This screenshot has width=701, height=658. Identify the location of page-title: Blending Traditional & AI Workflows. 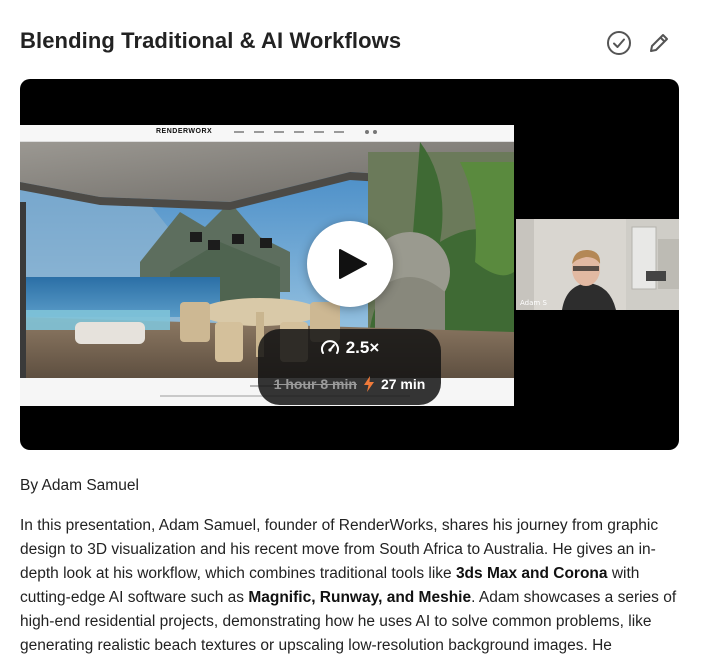
(211, 40).